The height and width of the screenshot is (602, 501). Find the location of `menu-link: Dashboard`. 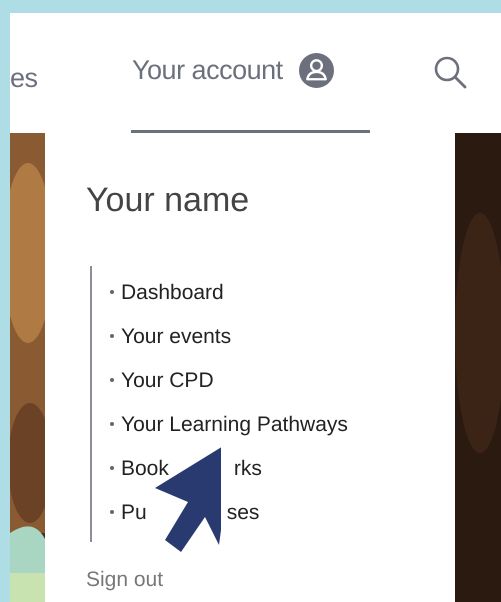

menu-link: Dashboard is located at coordinates (172, 292).